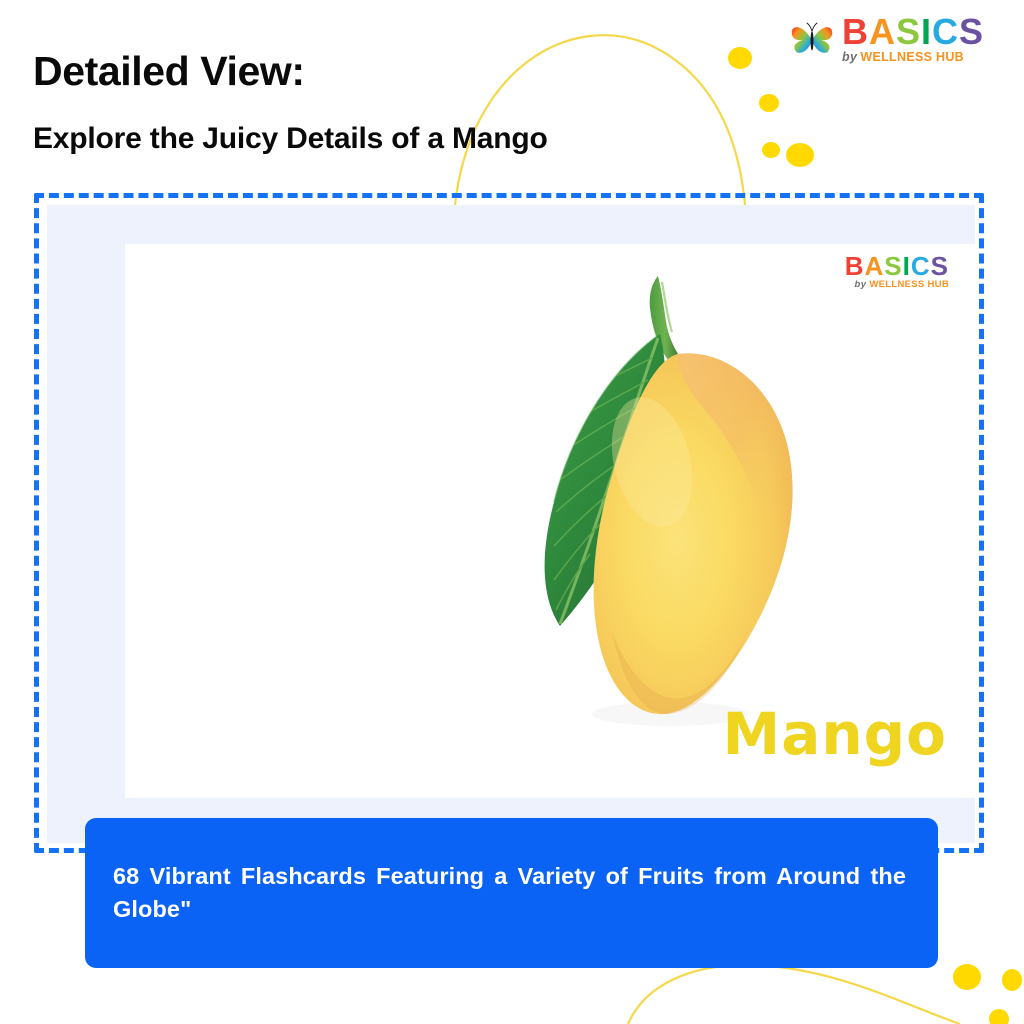  Describe the element at coordinates (812, 37) in the screenshot. I see `butterfly-icon` at that location.